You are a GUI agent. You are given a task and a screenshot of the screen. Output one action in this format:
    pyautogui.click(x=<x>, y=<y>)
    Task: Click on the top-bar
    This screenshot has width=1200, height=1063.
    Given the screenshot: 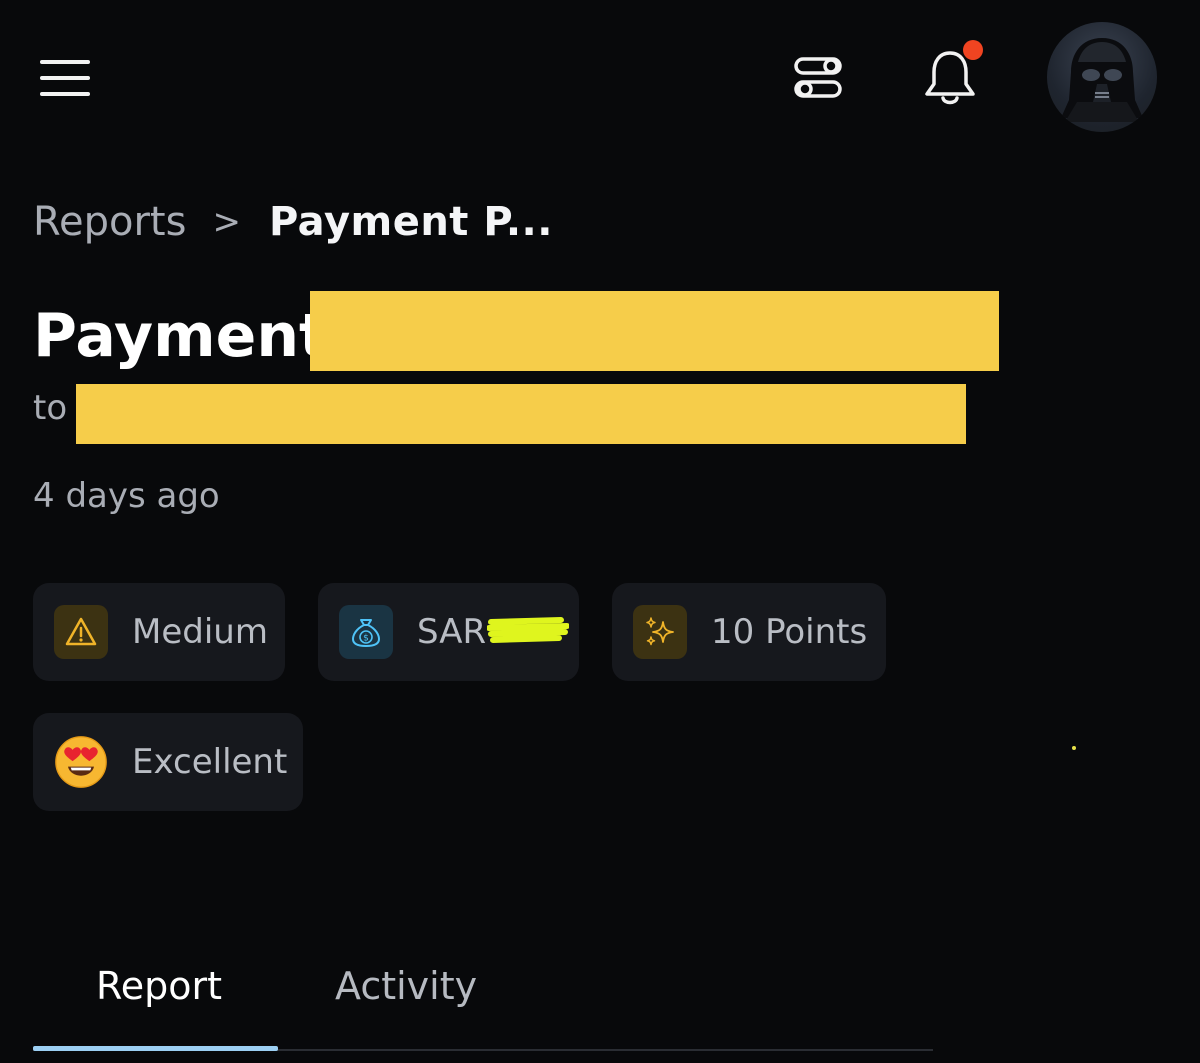 What is the action you would take?
    pyautogui.click(x=600, y=75)
    